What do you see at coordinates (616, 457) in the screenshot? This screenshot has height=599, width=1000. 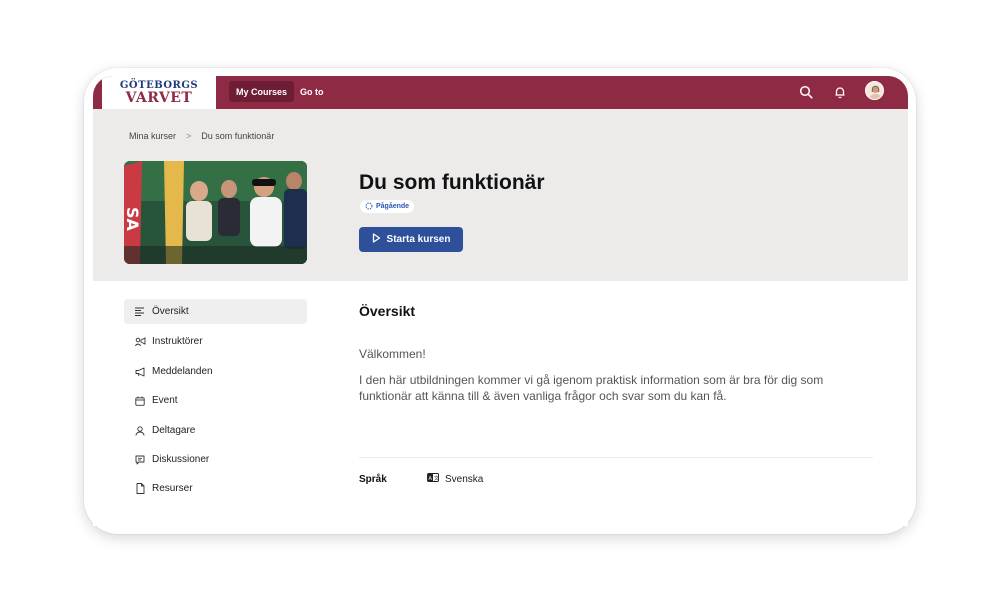 I see `divider` at bounding box center [616, 457].